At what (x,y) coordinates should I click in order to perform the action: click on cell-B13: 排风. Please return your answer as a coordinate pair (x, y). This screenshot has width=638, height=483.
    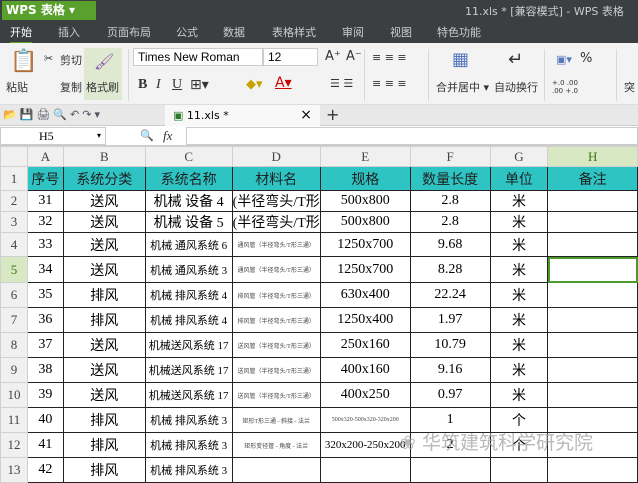
    Looking at the image, I should click on (104, 470).